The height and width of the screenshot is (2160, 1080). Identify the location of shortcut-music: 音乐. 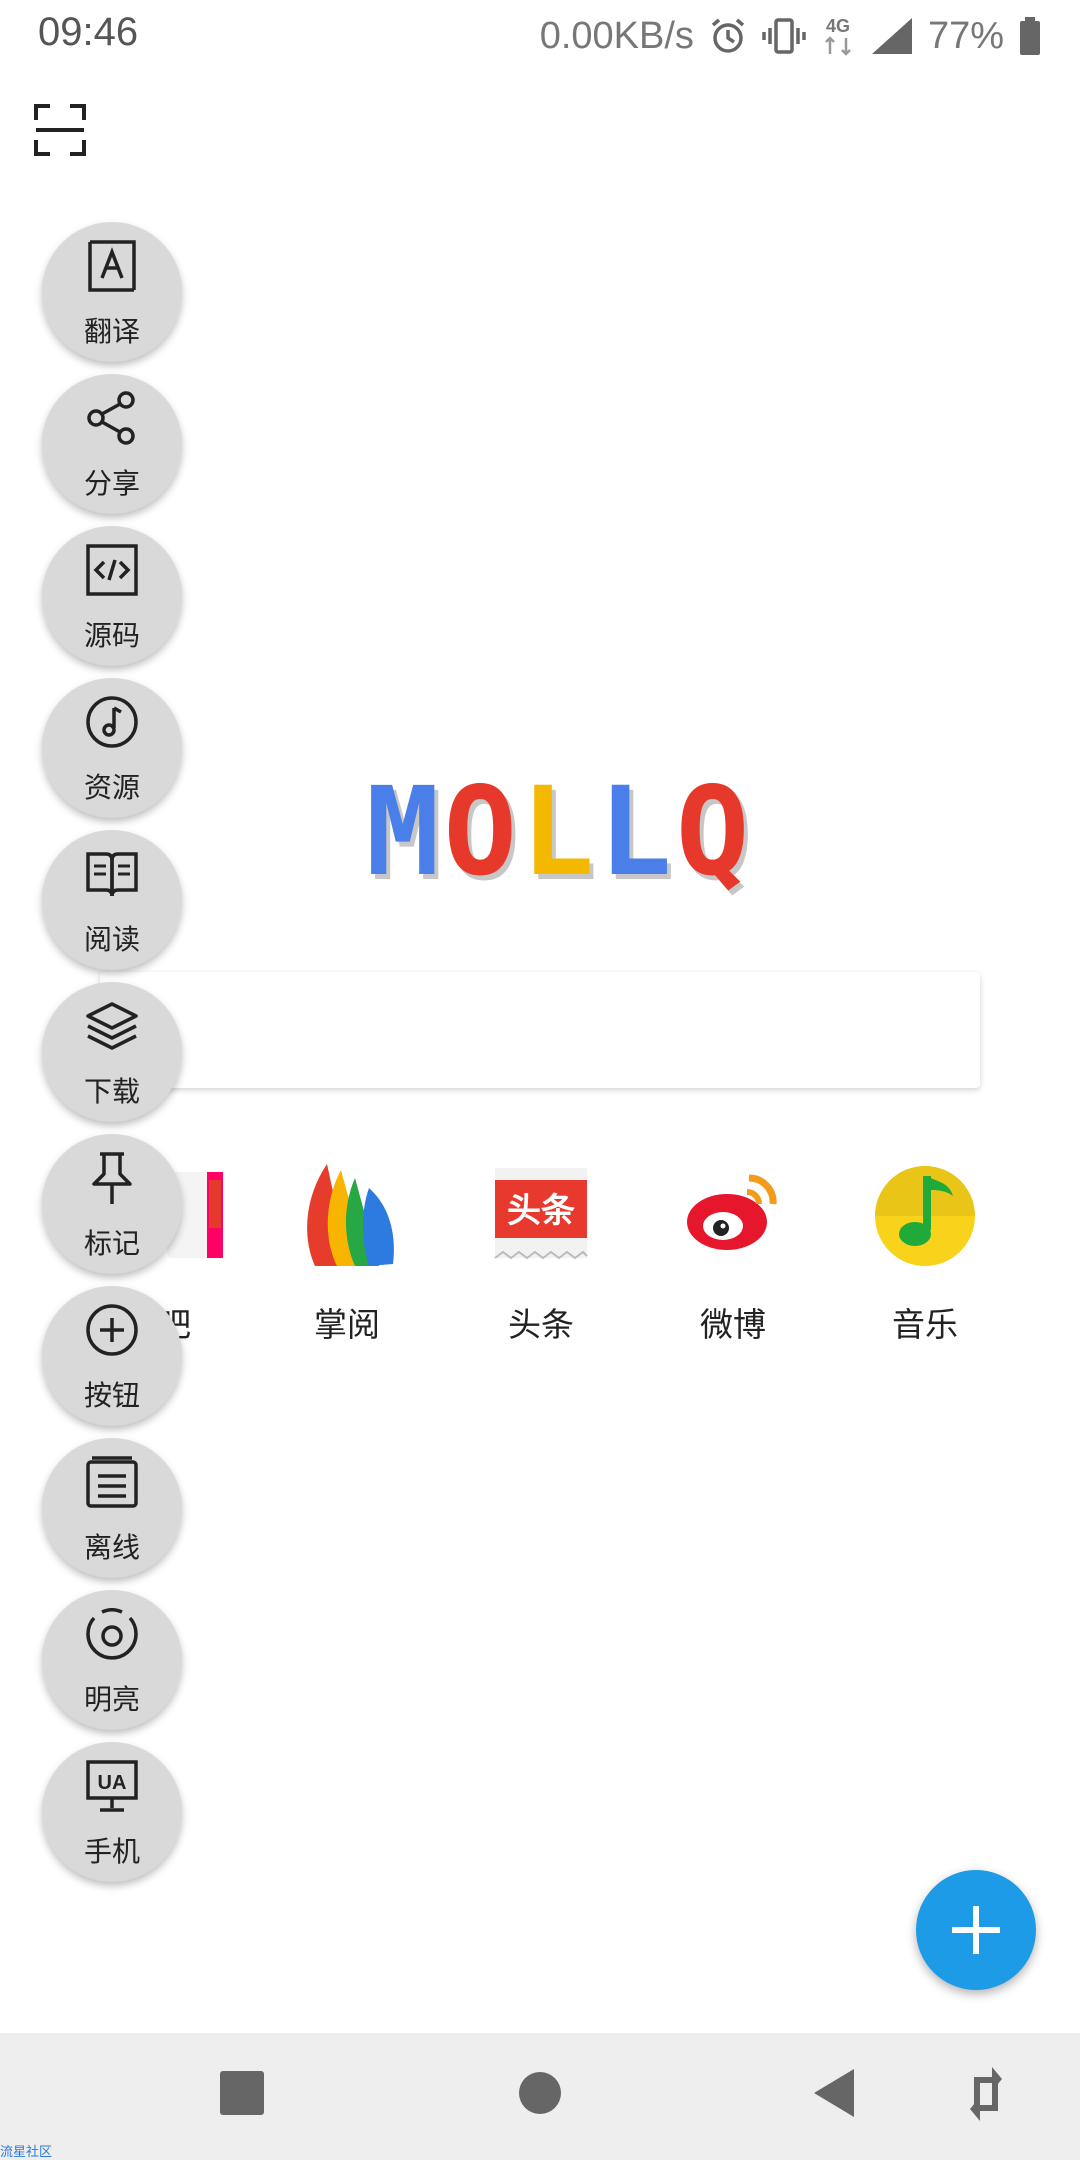
(925, 1260).